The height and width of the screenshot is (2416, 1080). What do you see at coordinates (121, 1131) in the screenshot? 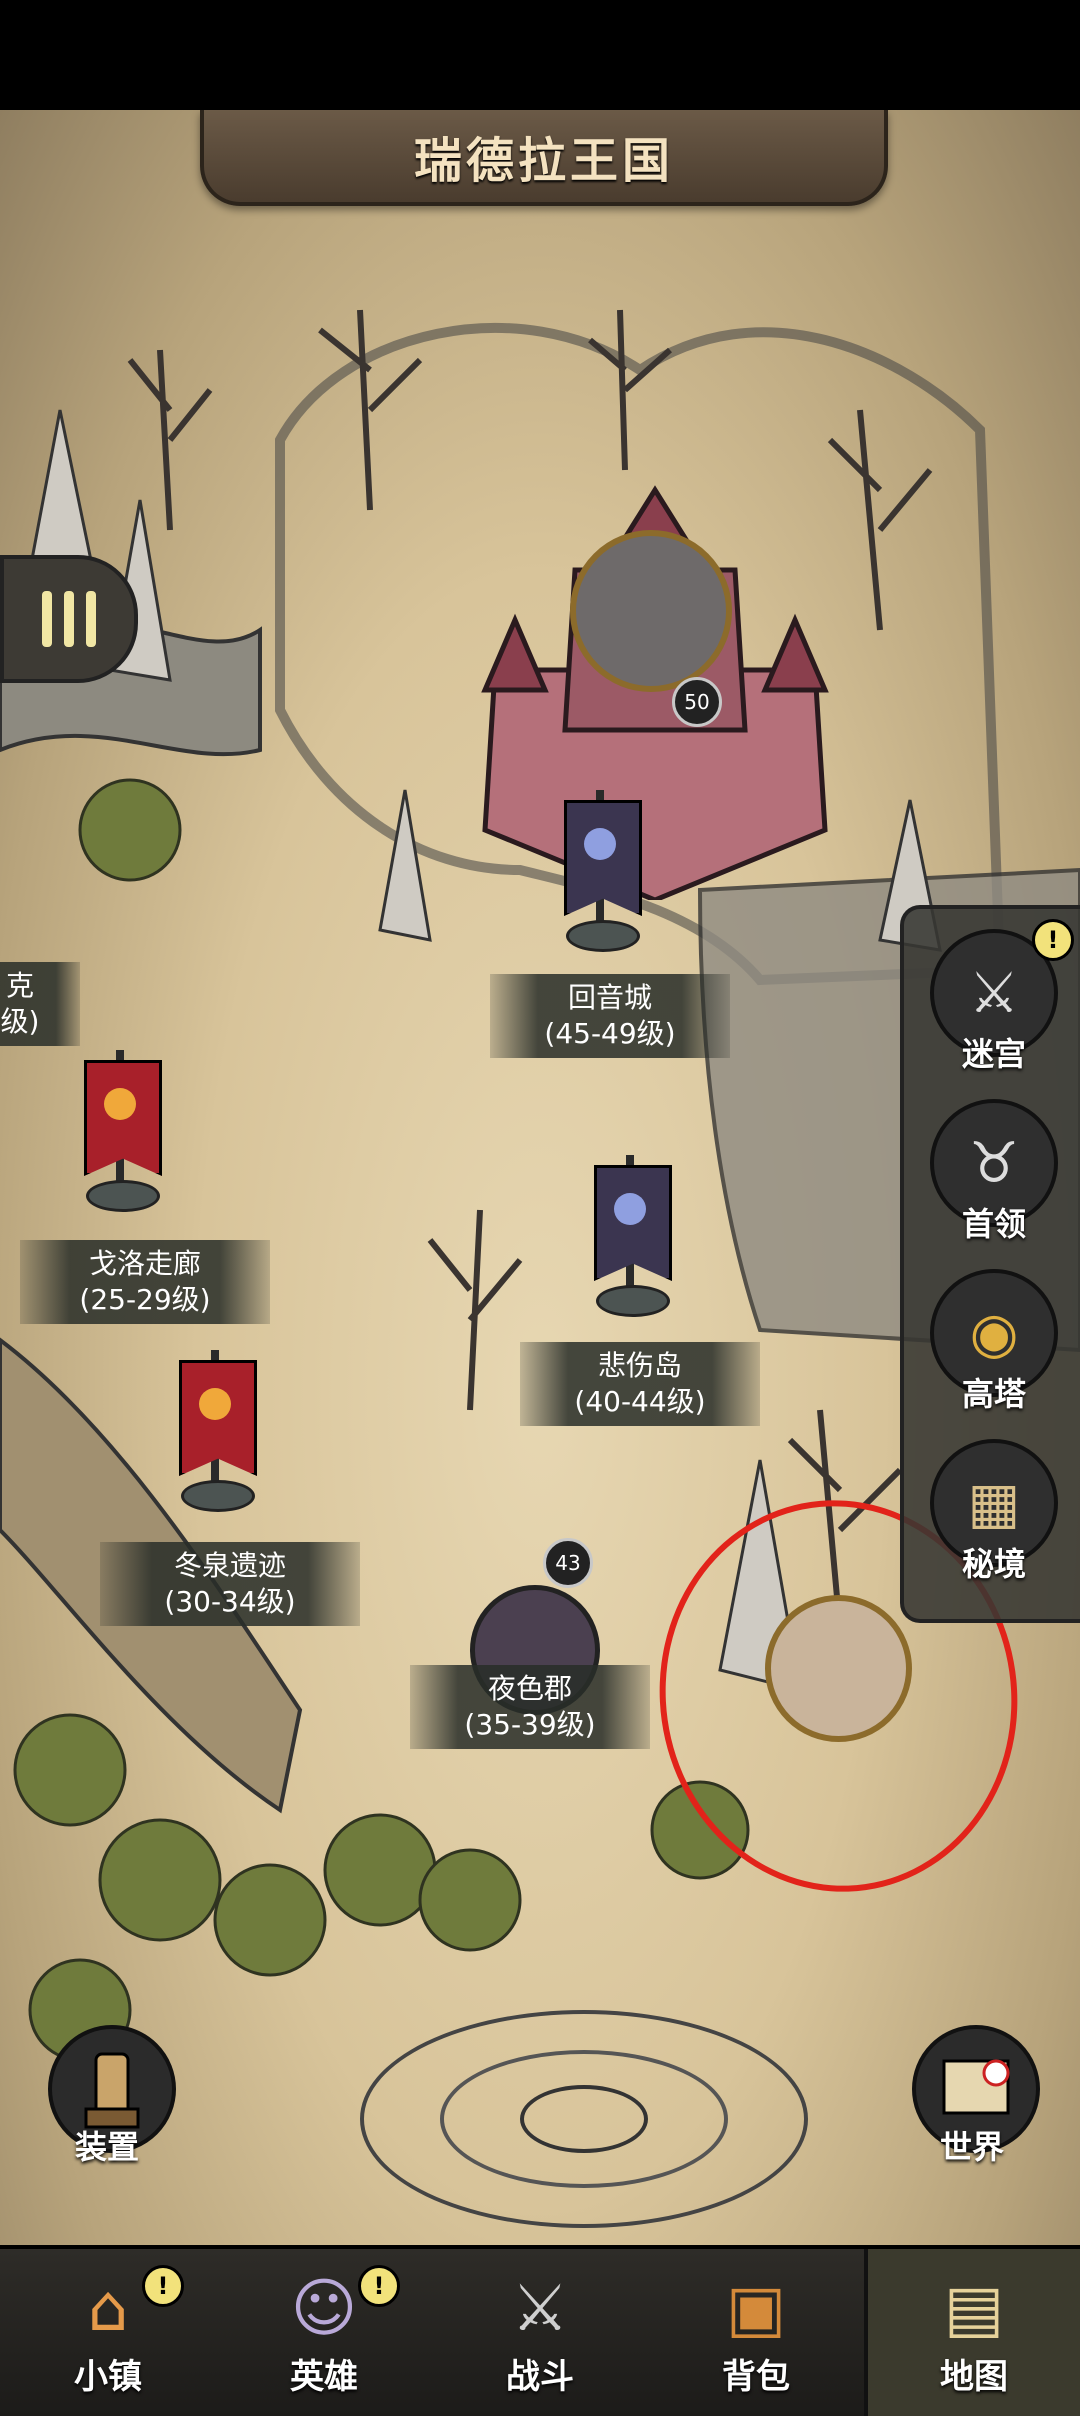
I see `flag-gorlo-corridor` at bounding box center [121, 1131].